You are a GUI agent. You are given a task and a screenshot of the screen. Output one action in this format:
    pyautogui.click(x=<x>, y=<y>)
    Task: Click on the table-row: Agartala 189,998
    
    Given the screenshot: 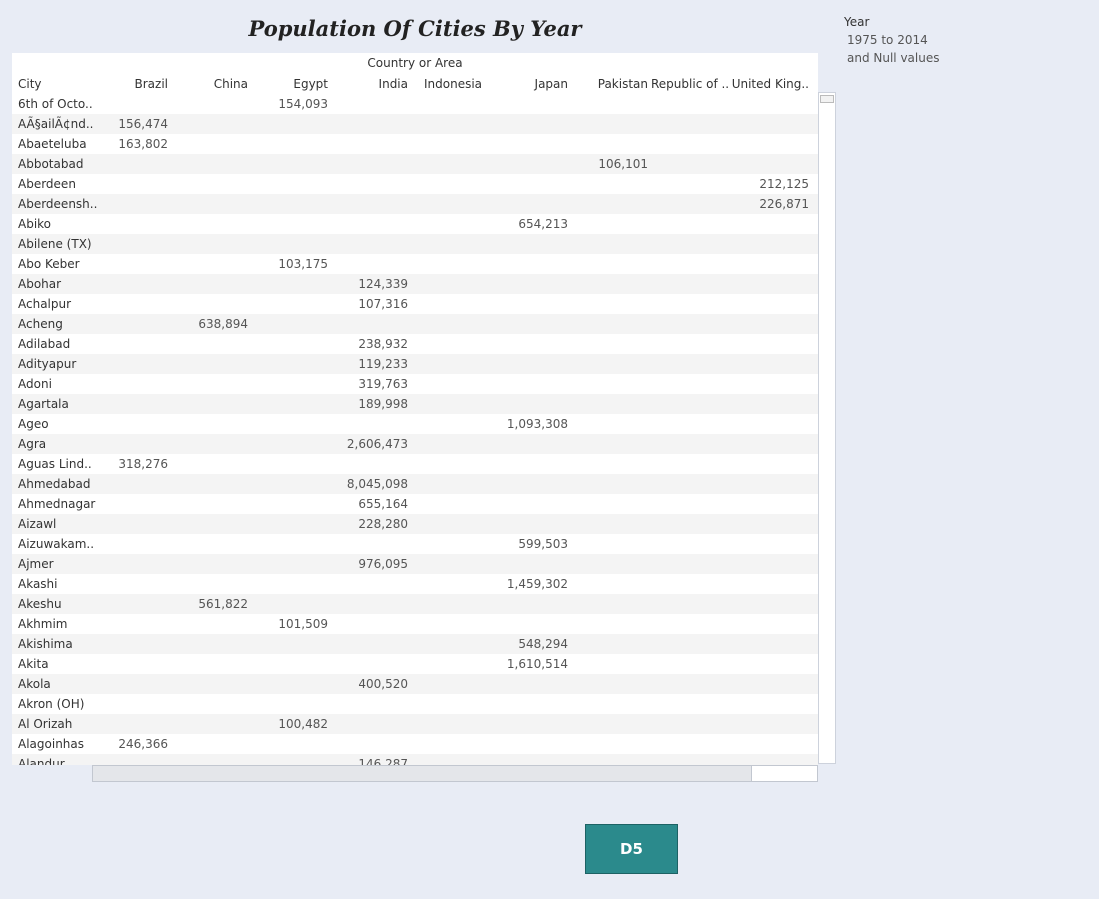 What is the action you would take?
    pyautogui.click(x=415, y=404)
    